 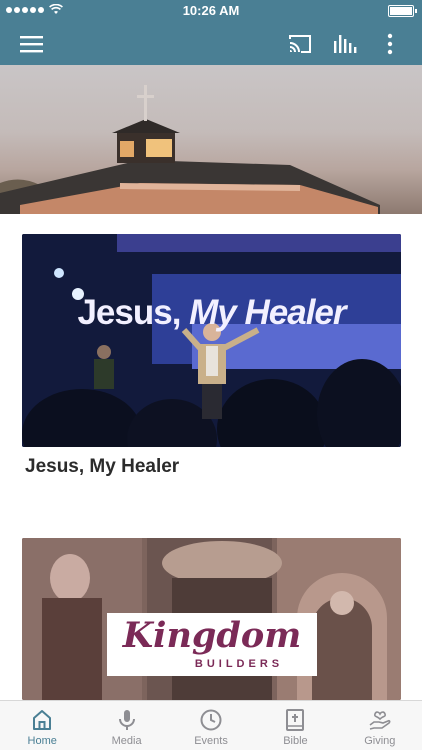 What do you see at coordinates (211, 741) in the screenshot?
I see `tab-events-label: Events` at bounding box center [211, 741].